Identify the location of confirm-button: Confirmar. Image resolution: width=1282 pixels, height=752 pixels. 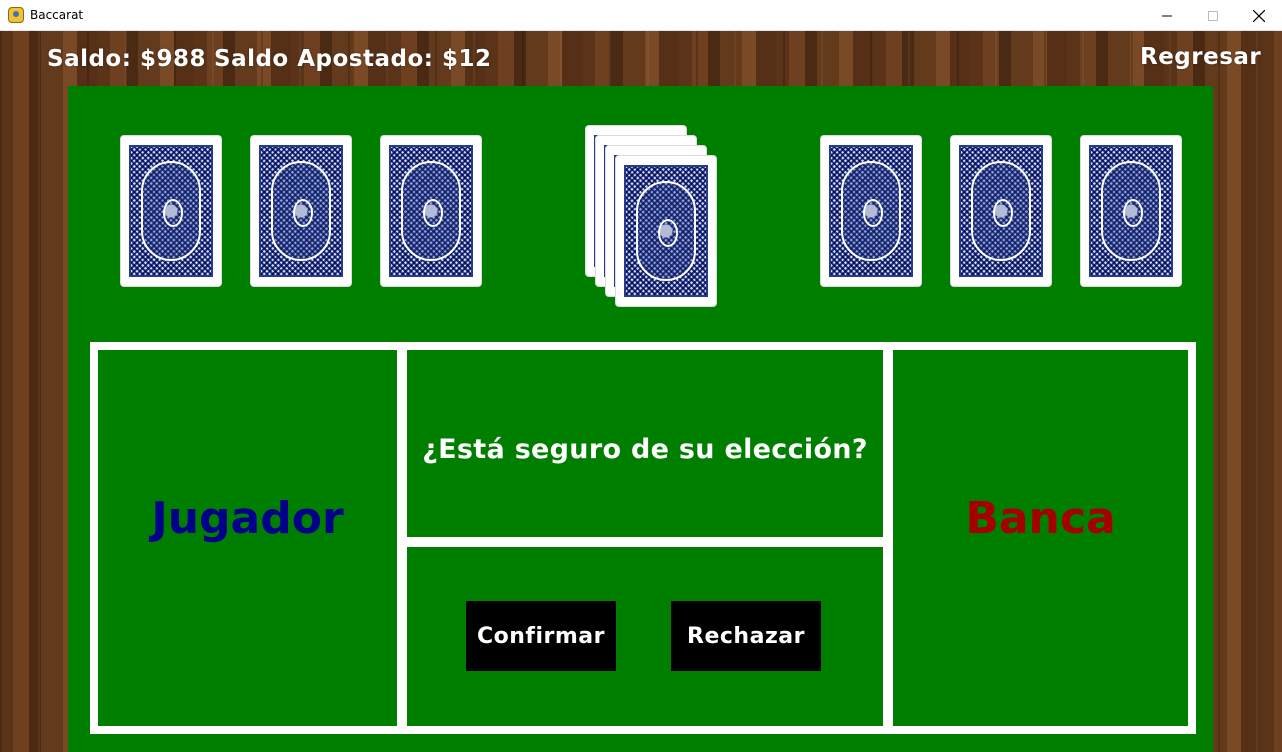
(541, 636).